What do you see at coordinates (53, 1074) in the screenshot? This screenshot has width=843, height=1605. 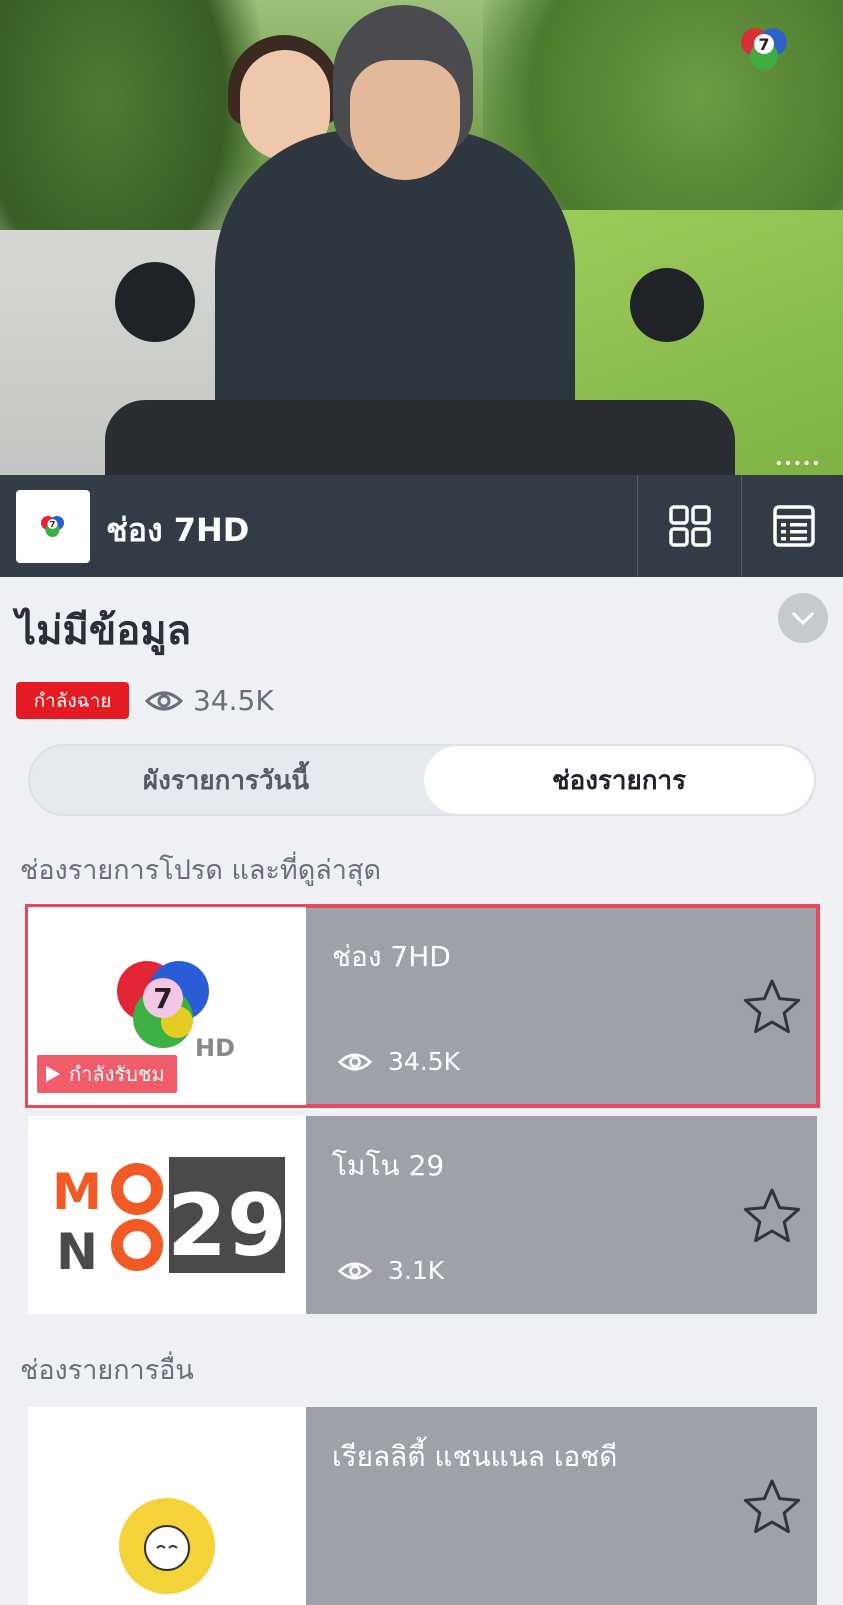 I see `play-icon` at bounding box center [53, 1074].